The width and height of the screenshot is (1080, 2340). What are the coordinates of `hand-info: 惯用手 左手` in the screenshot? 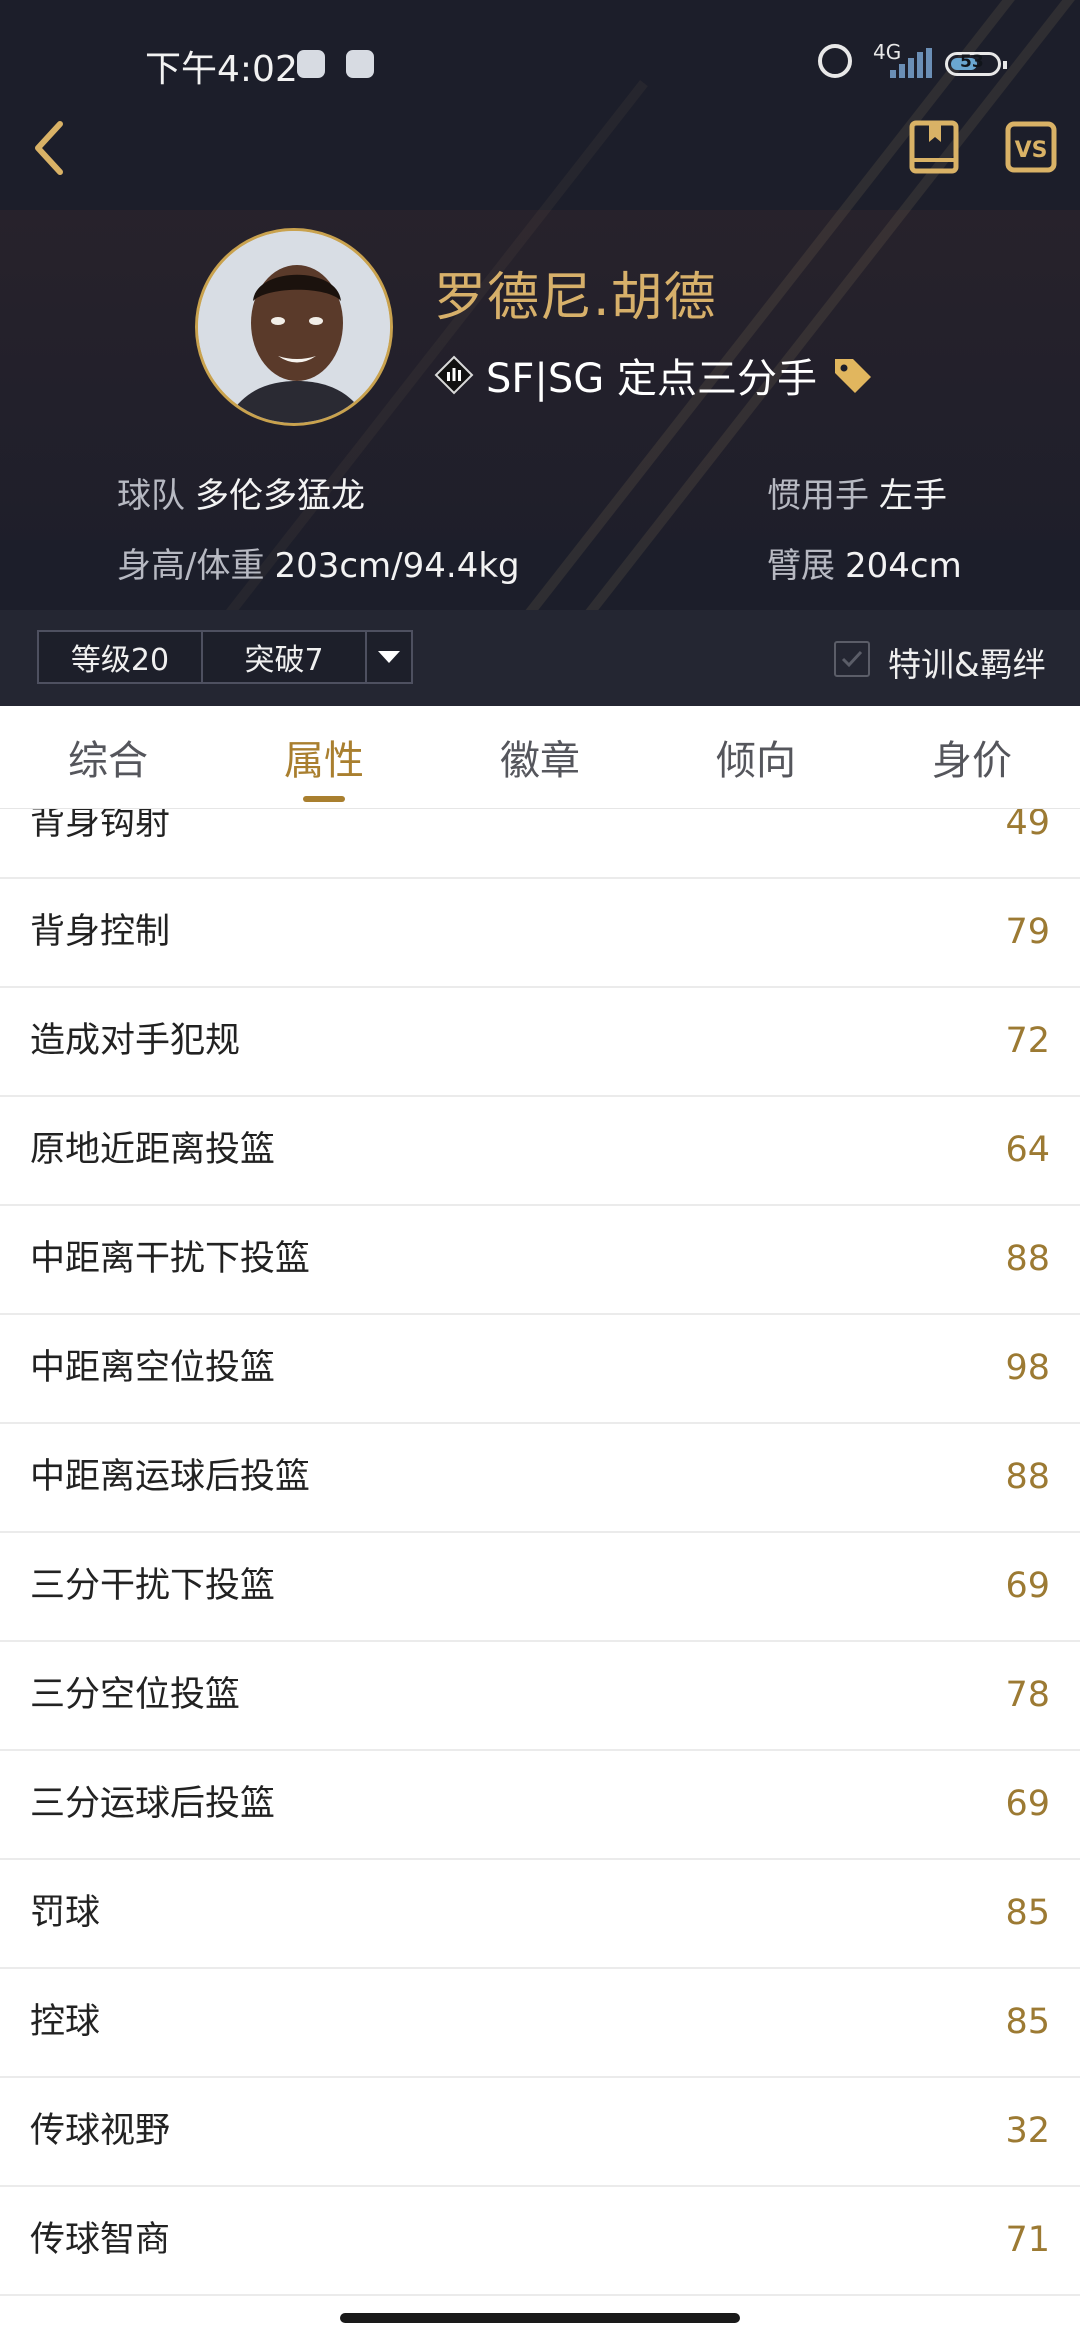 It's located at (857, 492).